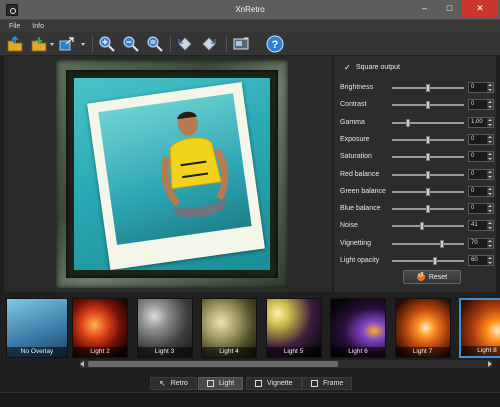 Image resolution: width=500 pixels, height=407 pixels. I want to click on zoom-in-icon, so click(107, 44).